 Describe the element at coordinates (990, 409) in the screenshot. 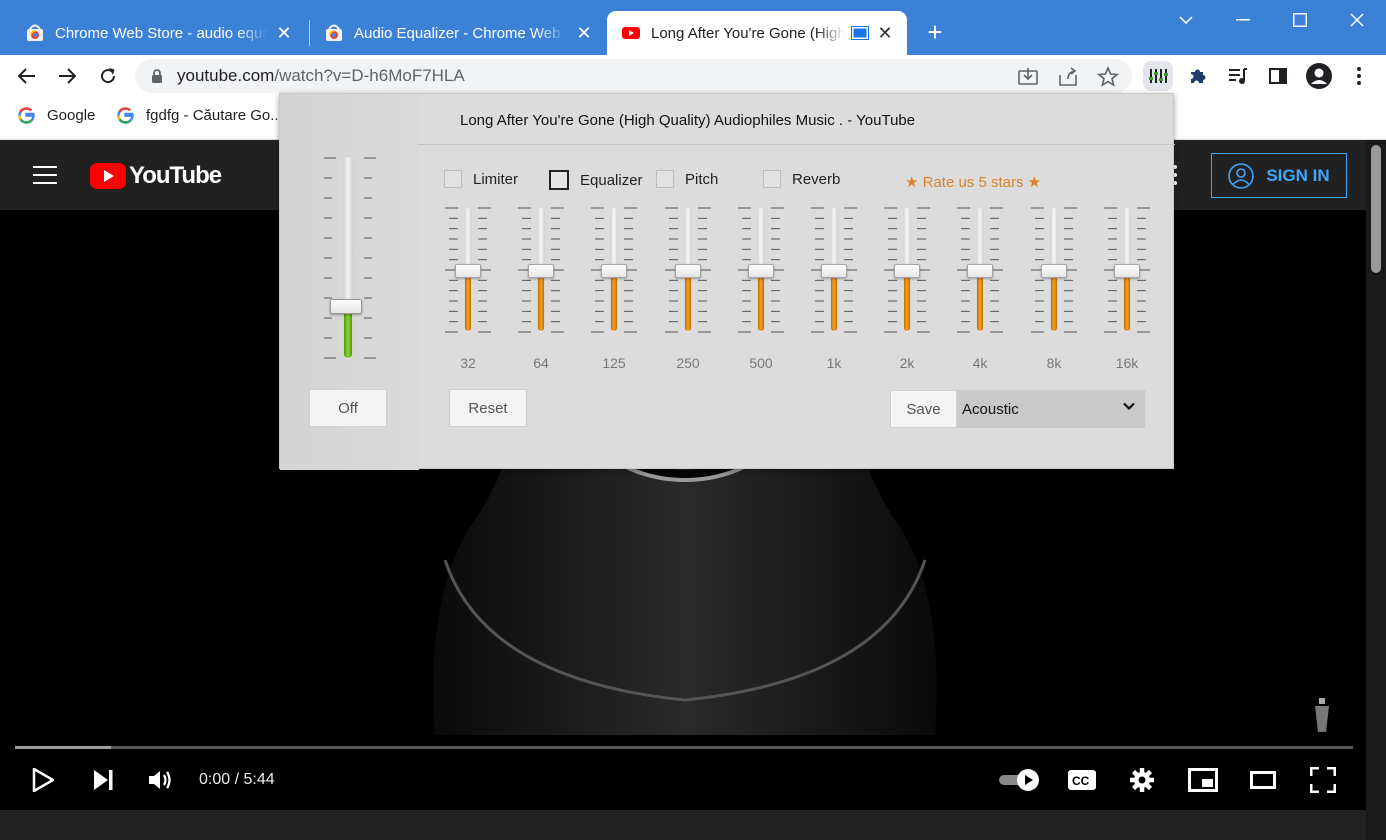

I see `preset-value: Acoustic` at that location.